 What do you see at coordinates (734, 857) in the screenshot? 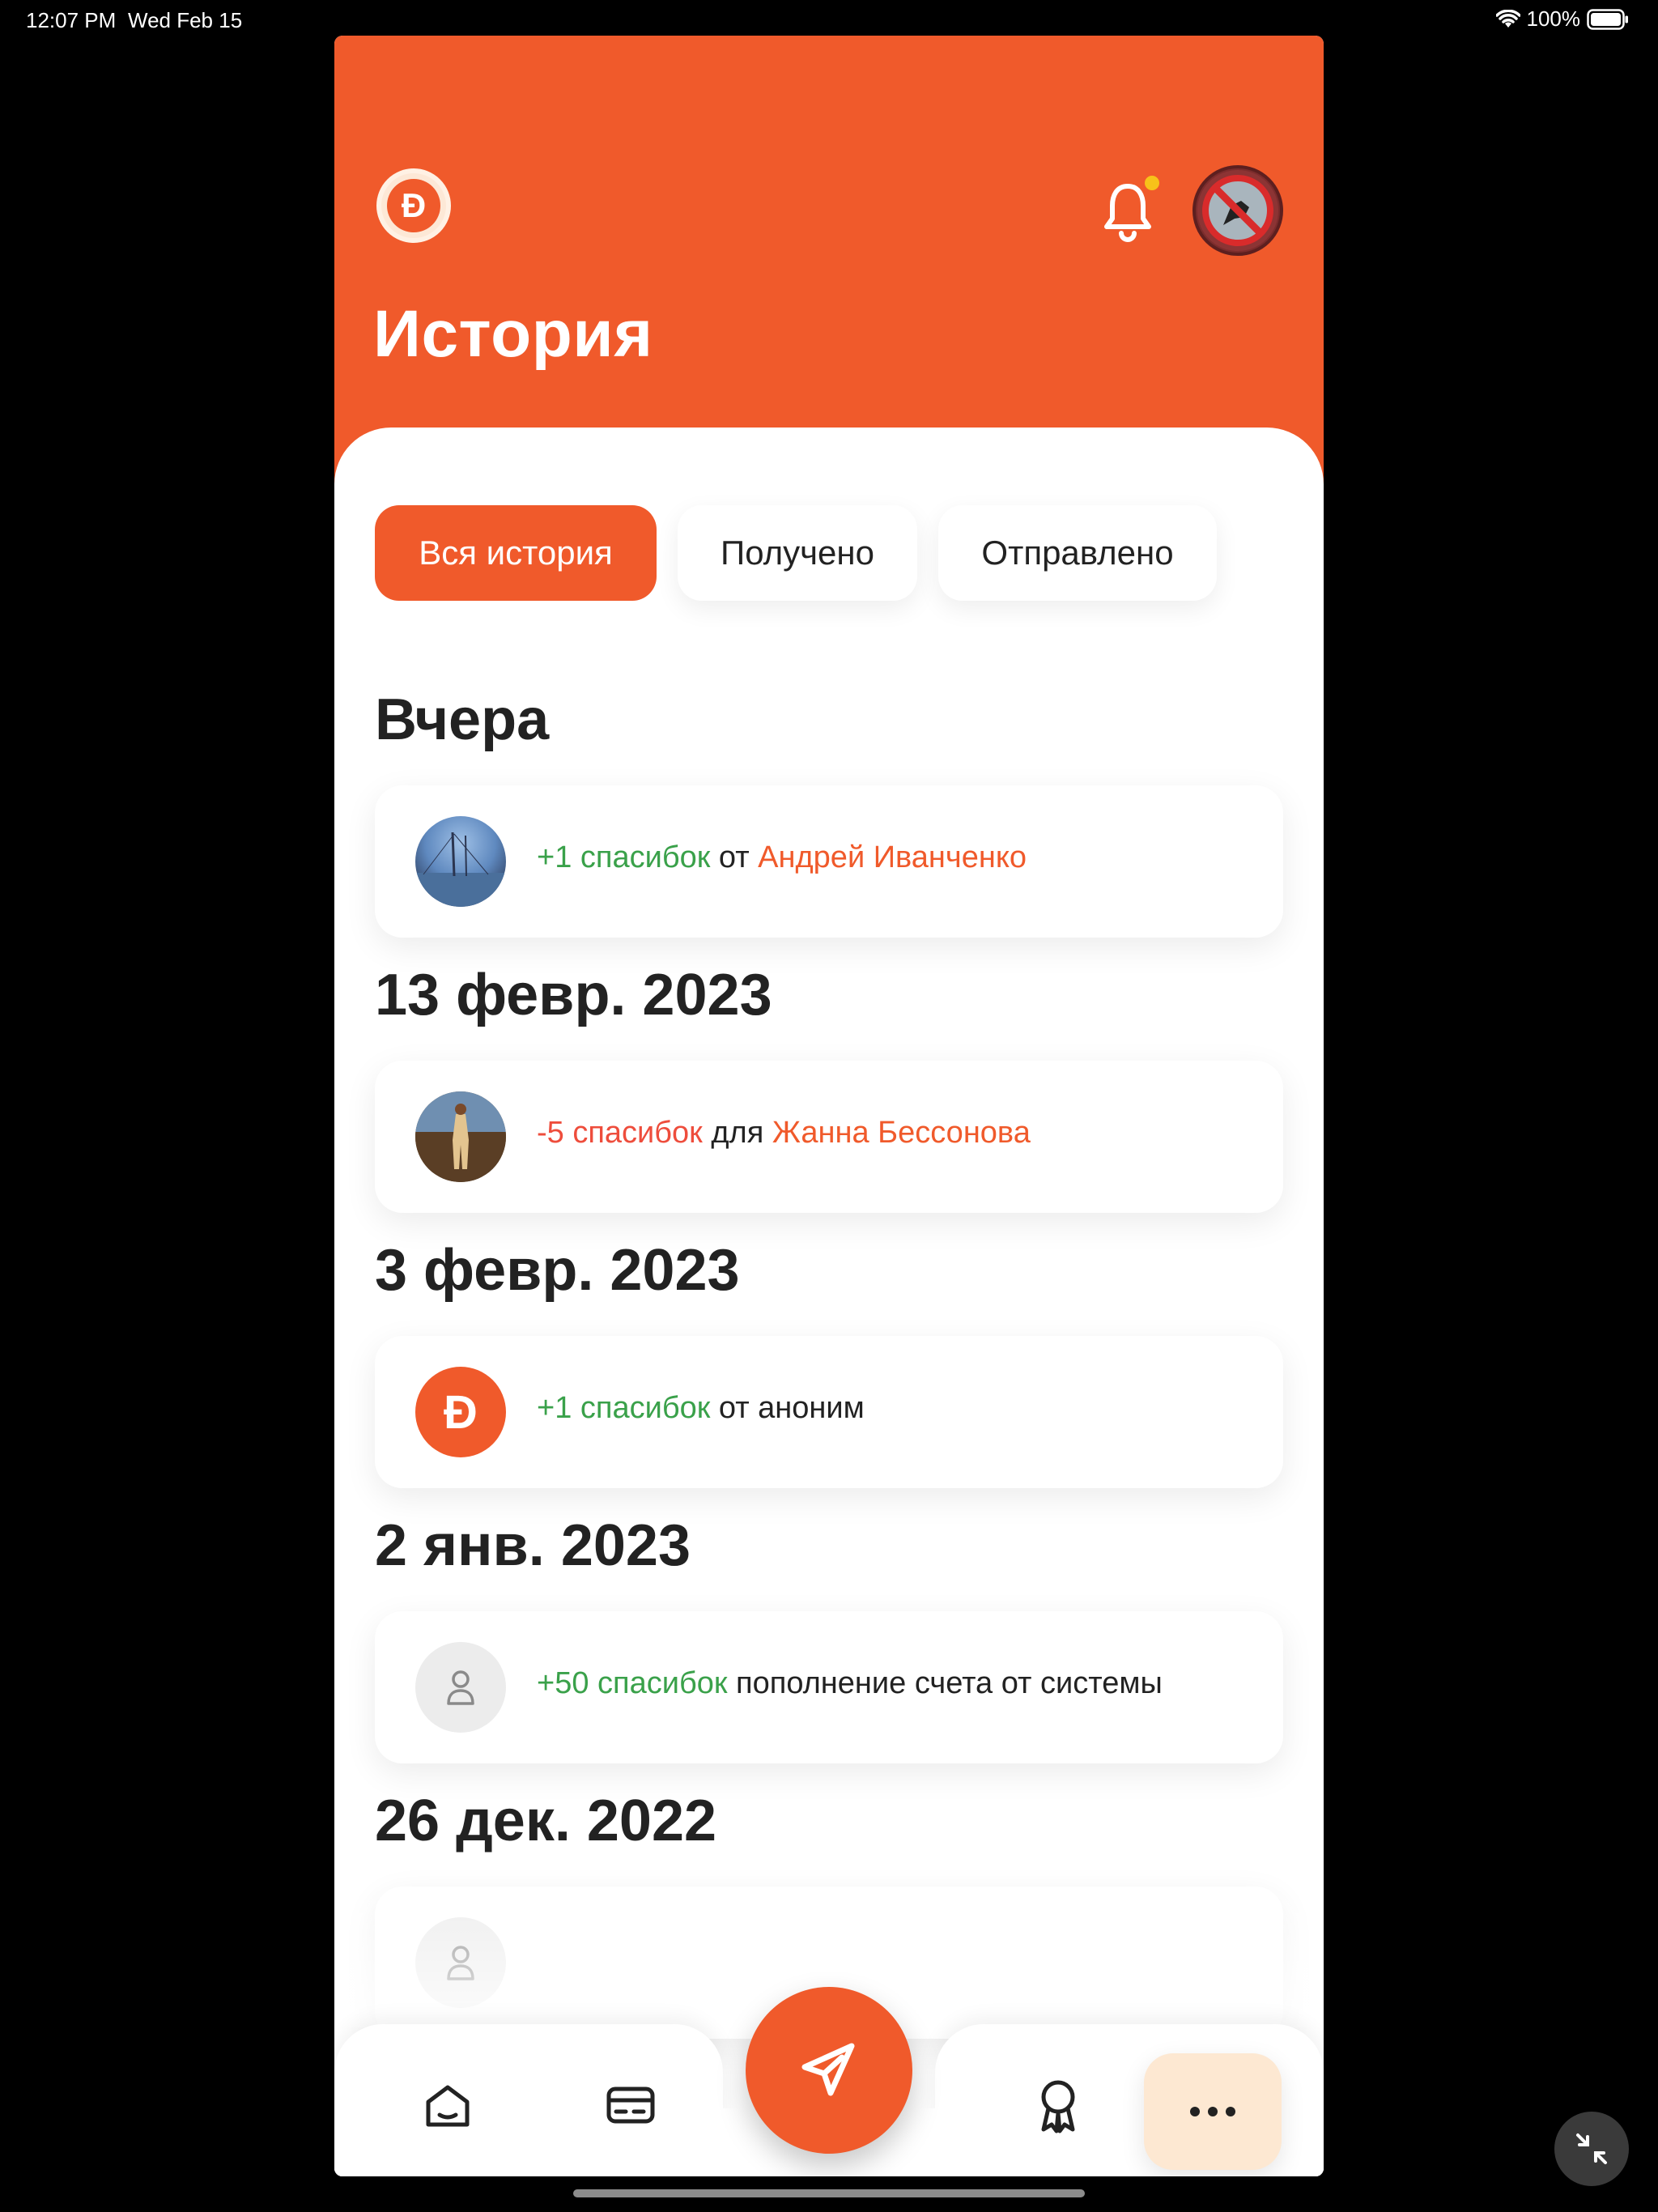
I see `connector-text: от` at bounding box center [734, 857].